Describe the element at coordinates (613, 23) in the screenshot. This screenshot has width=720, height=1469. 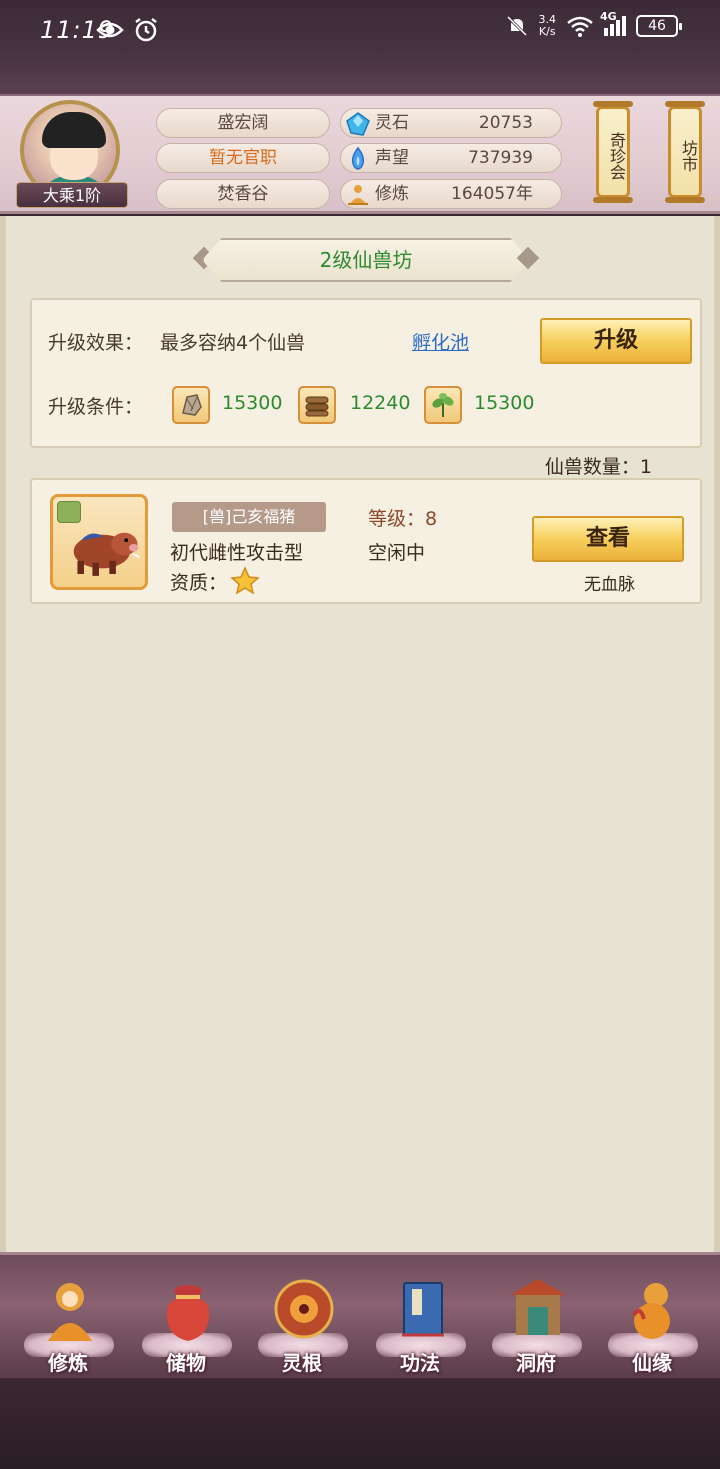
I see `cell-signal: 4G` at that location.